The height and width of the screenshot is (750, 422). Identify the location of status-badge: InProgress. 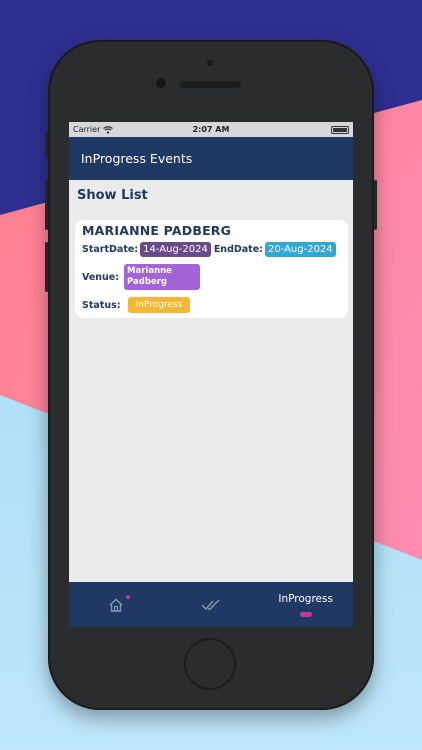
(159, 305).